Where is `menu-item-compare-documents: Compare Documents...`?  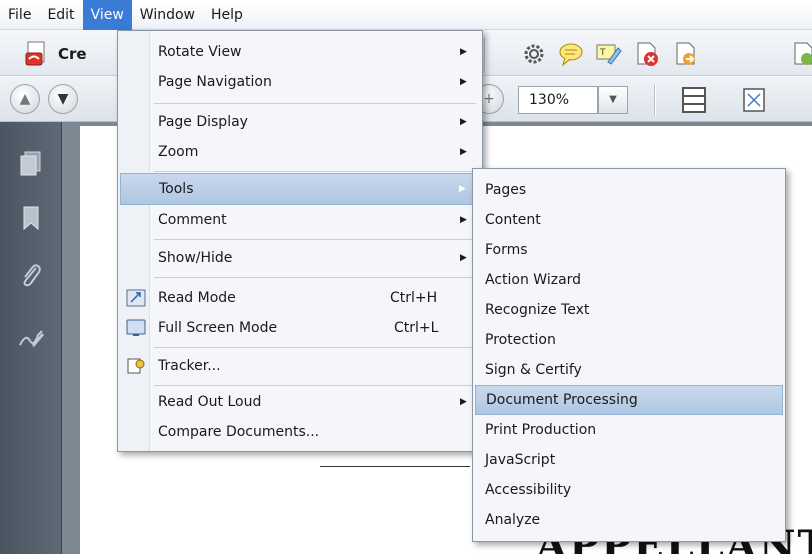
menu-item-compare-documents: Compare Documents... is located at coordinates (300, 432).